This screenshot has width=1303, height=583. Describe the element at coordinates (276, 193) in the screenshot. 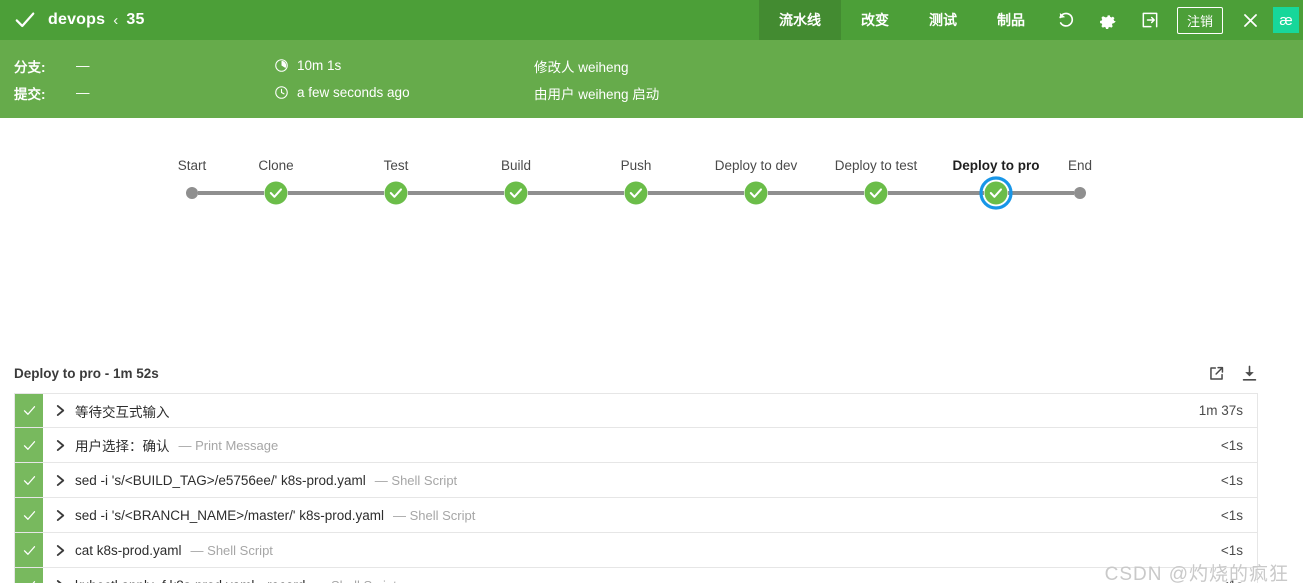

I see `pipeline-node-clone` at that location.